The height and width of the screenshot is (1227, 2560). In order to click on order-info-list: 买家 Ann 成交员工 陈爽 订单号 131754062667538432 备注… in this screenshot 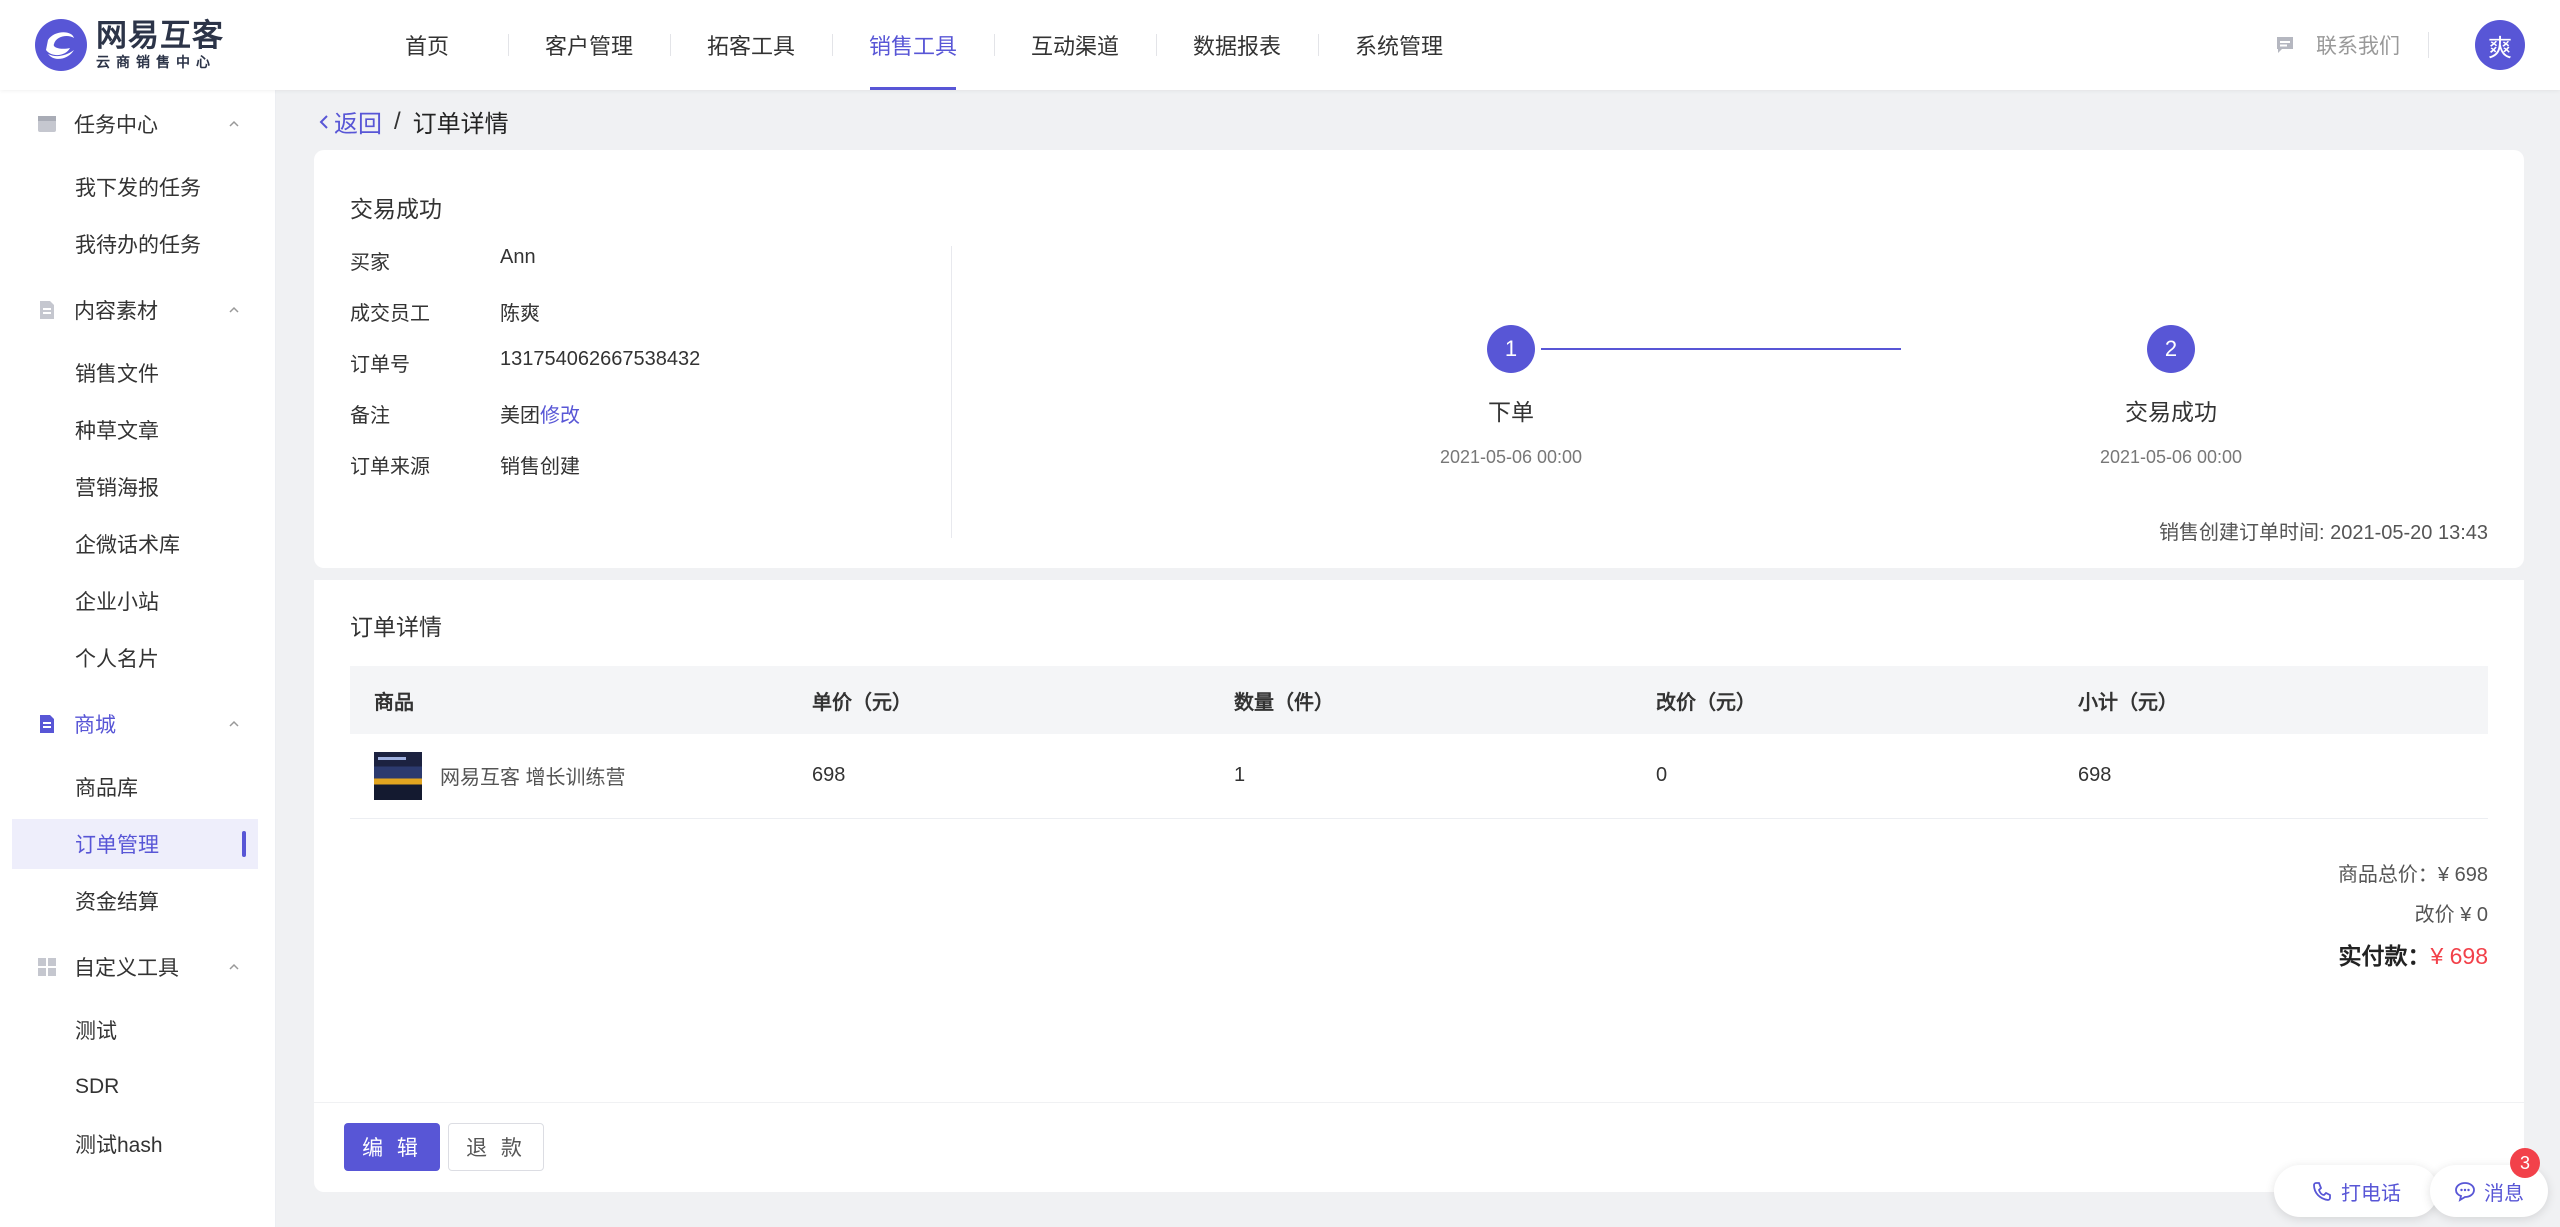, I will do `click(525, 373)`.